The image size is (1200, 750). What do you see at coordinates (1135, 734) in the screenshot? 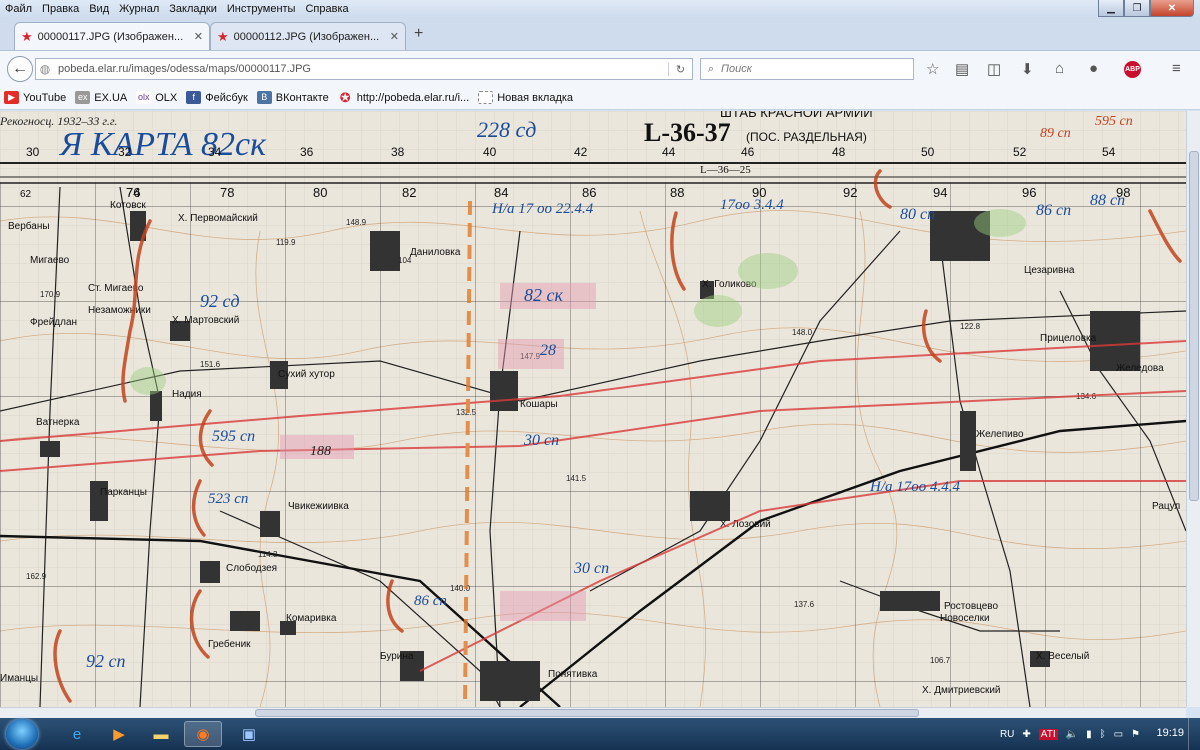
I see `flag-icon: ⚑` at bounding box center [1135, 734].